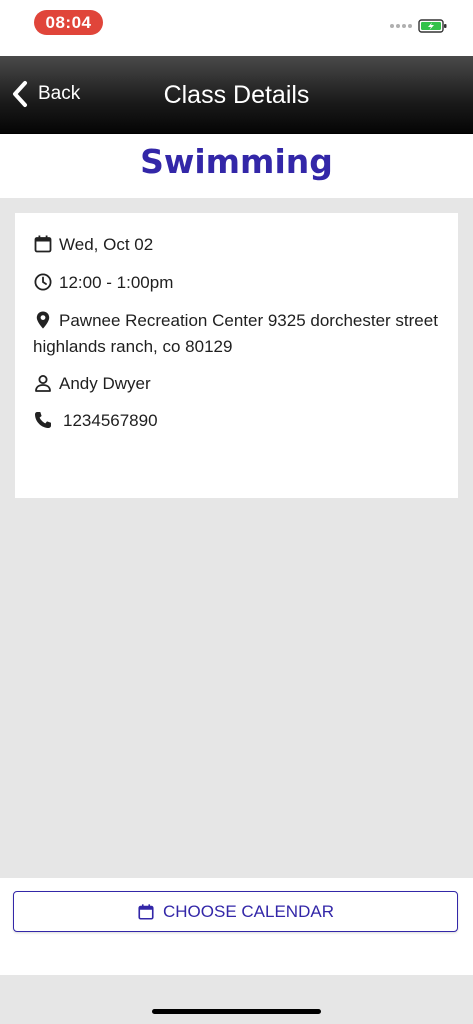 The height and width of the screenshot is (1024, 473). Describe the element at coordinates (248, 911) in the screenshot. I see `choose-calendar-label: CHOOSE CALENDAR` at that location.